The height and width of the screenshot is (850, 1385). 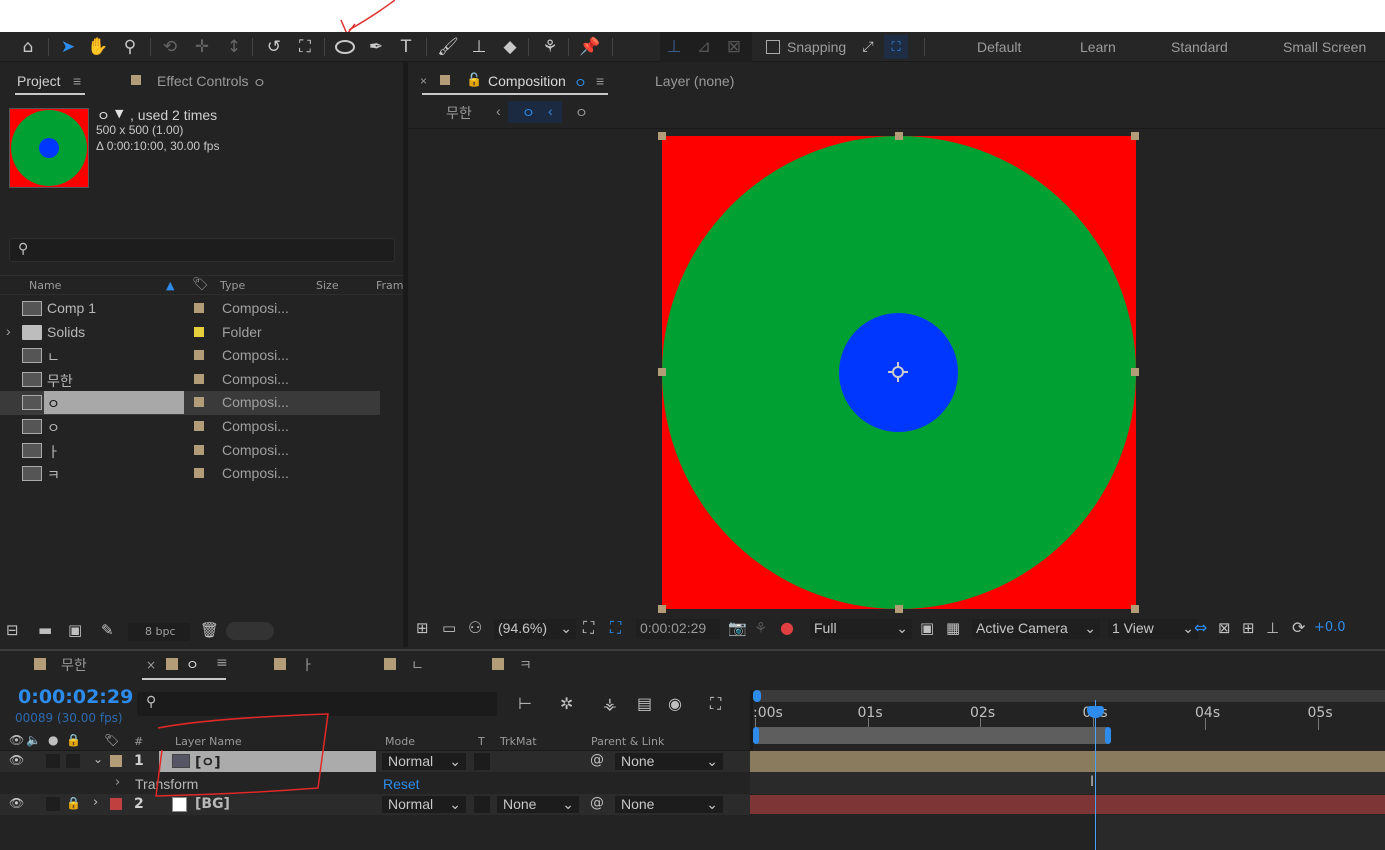 What do you see at coordinates (107, 630) in the screenshot?
I see `project-settings-icon: ✎` at bounding box center [107, 630].